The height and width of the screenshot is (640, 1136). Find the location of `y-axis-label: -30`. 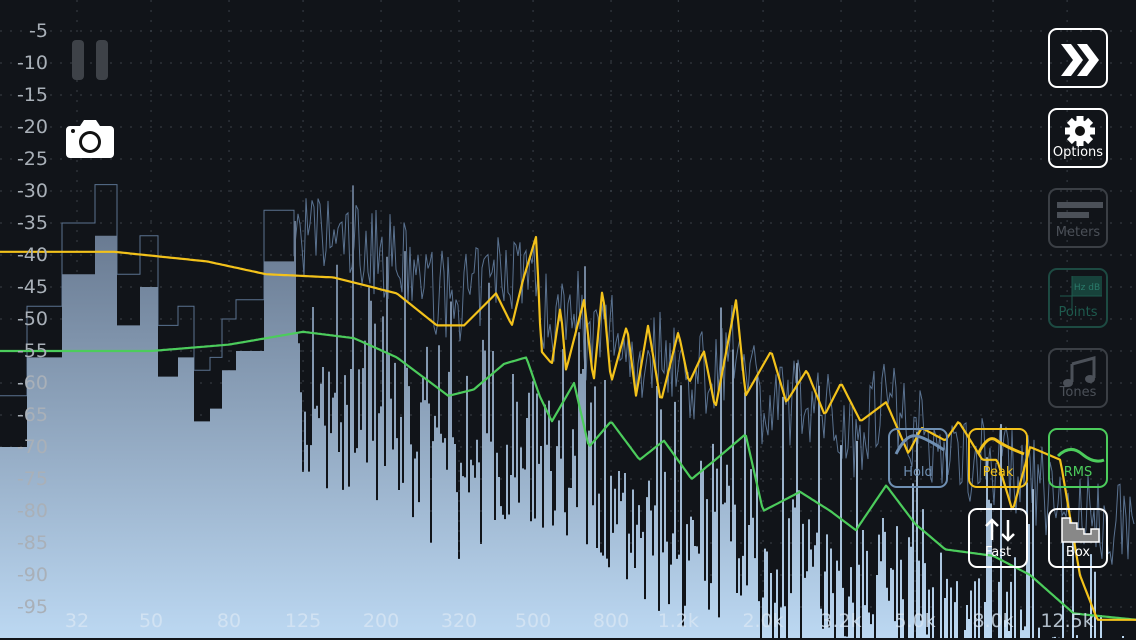

y-axis-label: -30 is located at coordinates (32, 191).